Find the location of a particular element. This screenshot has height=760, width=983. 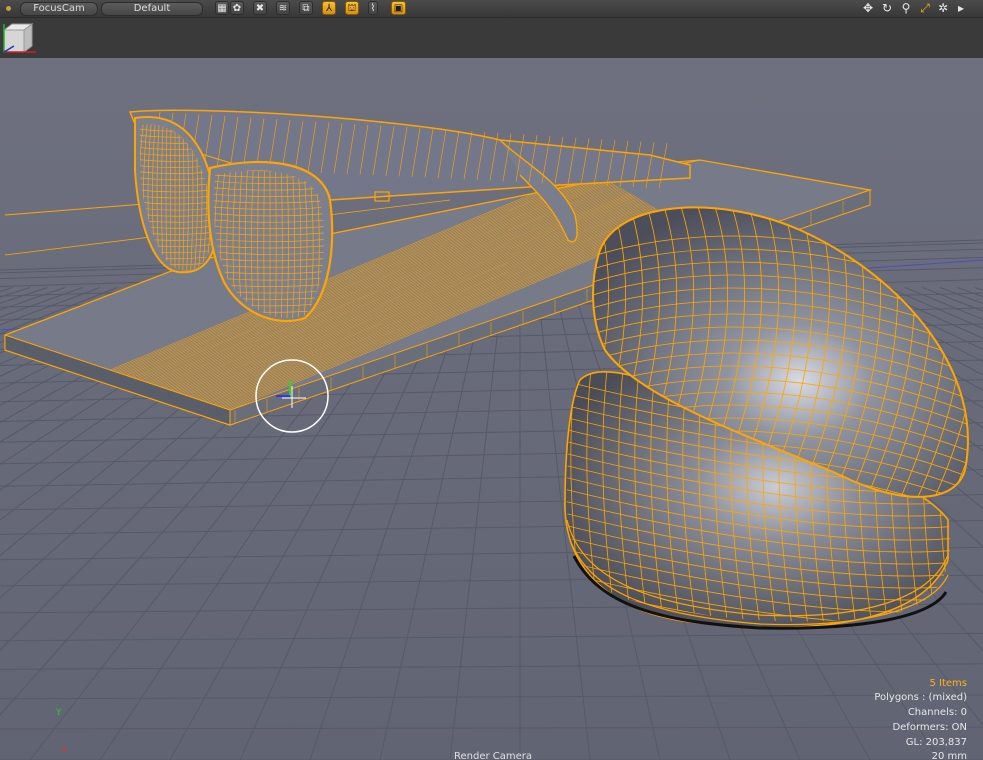

axis-x-label: x is located at coordinates (65, 750).